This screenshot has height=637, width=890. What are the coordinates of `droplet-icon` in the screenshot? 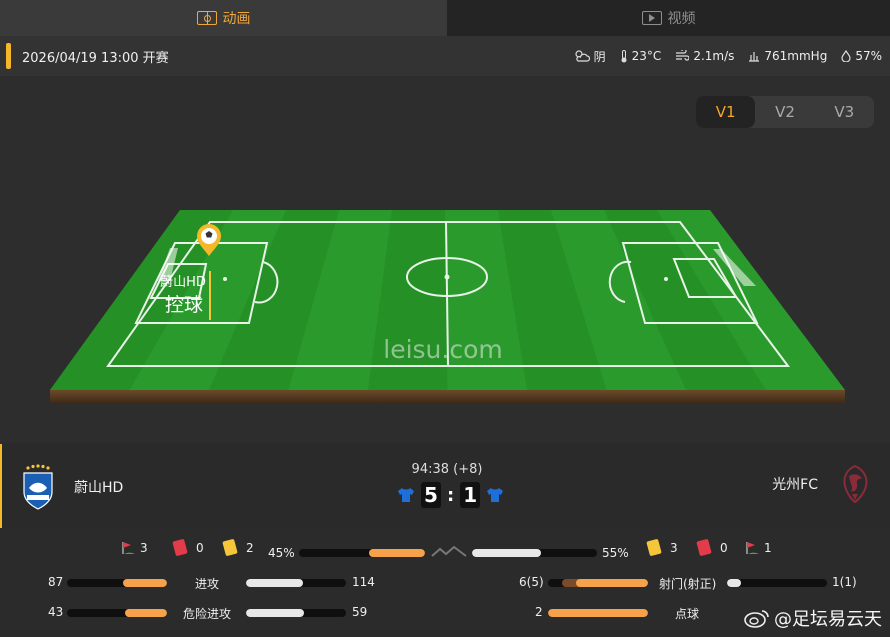 It's located at (846, 56).